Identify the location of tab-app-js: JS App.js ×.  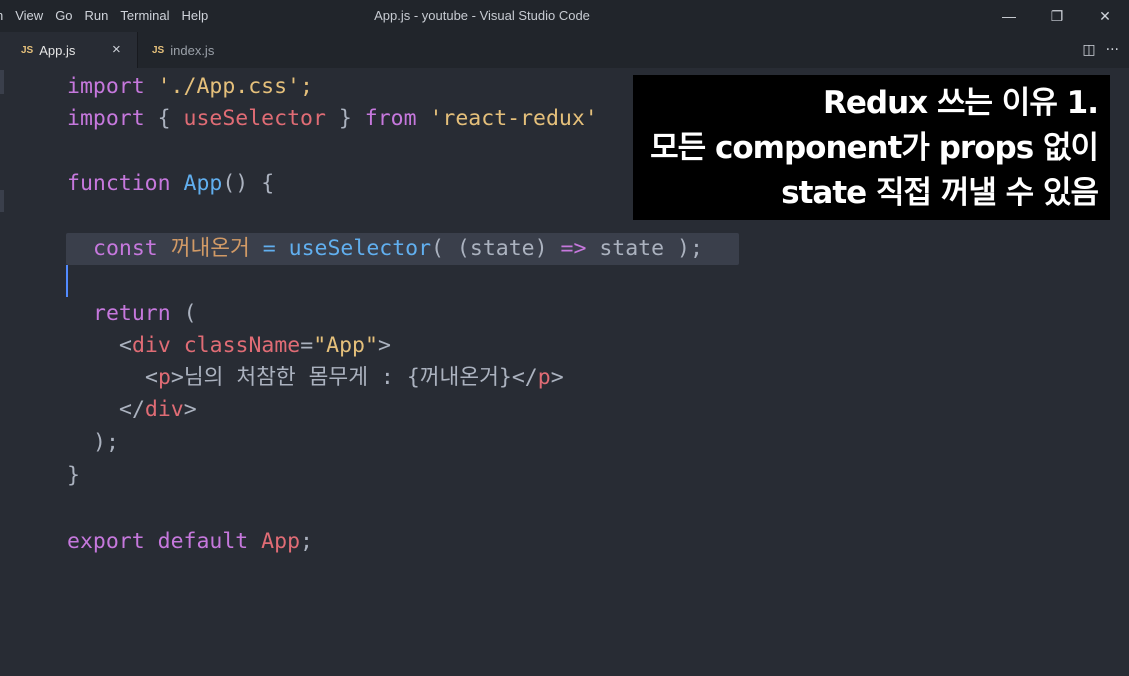
(68, 50).